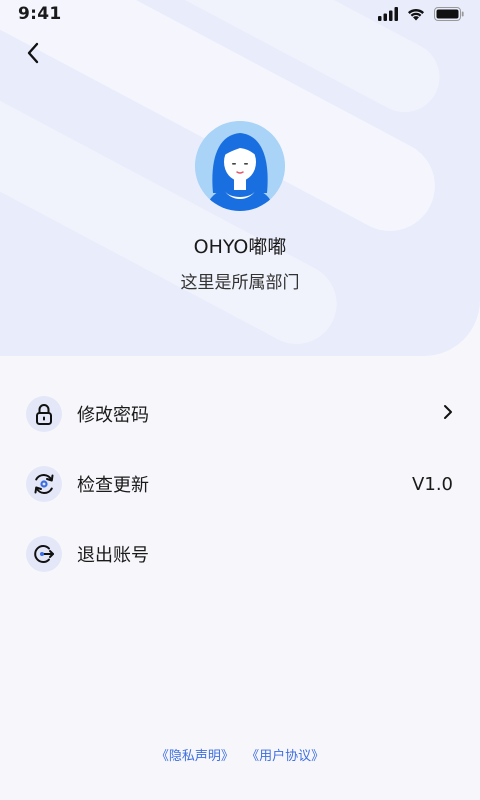  I want to click on chevron-left-icon, so click(33, 53).